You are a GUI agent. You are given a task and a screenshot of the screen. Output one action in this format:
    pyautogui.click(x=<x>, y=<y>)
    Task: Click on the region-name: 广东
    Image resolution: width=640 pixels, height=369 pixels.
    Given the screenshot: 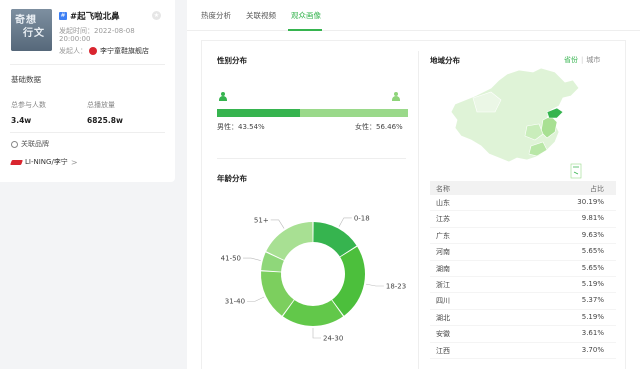 What is the action you would take?
    pyautogui.click(x=443, y=235)
    